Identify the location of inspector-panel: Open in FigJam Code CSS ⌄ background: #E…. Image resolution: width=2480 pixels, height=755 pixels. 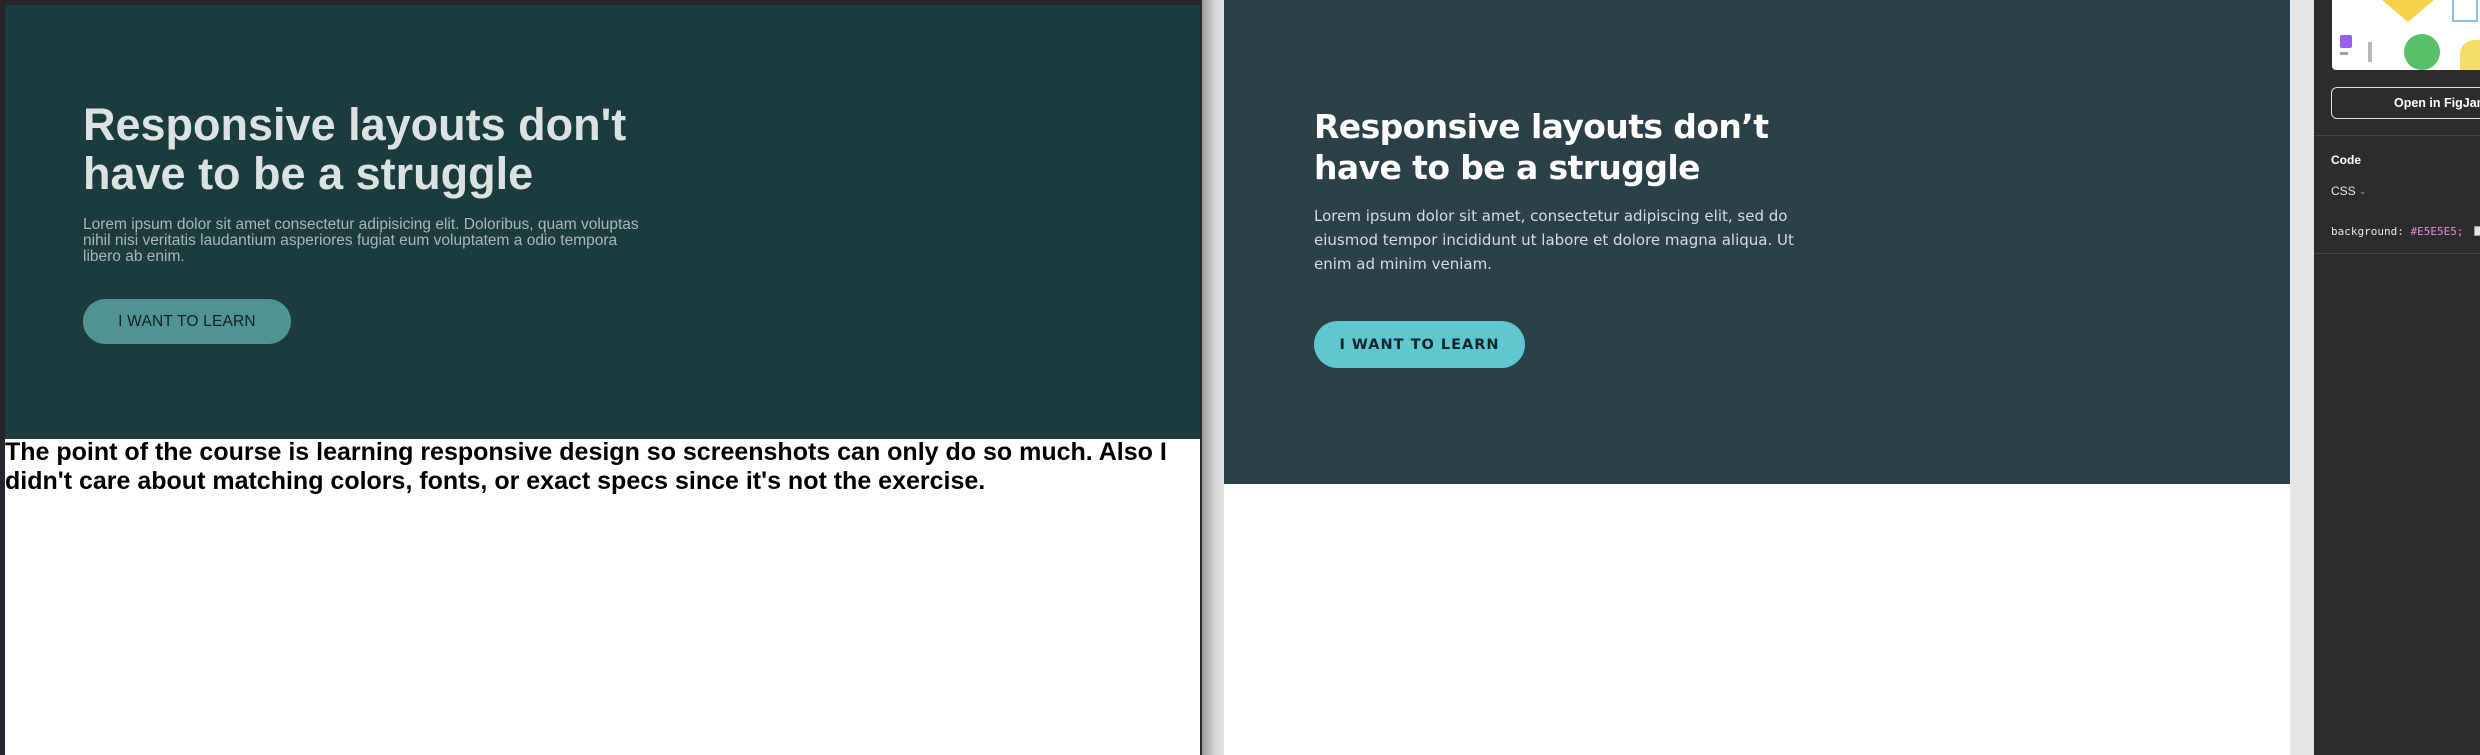
(2397, 377).